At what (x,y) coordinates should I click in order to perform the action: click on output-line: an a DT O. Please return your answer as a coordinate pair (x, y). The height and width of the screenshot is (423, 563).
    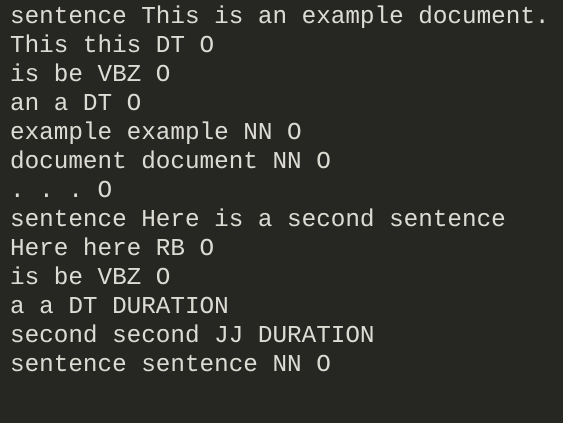
    Looking at the image, I should click on (76, 104).